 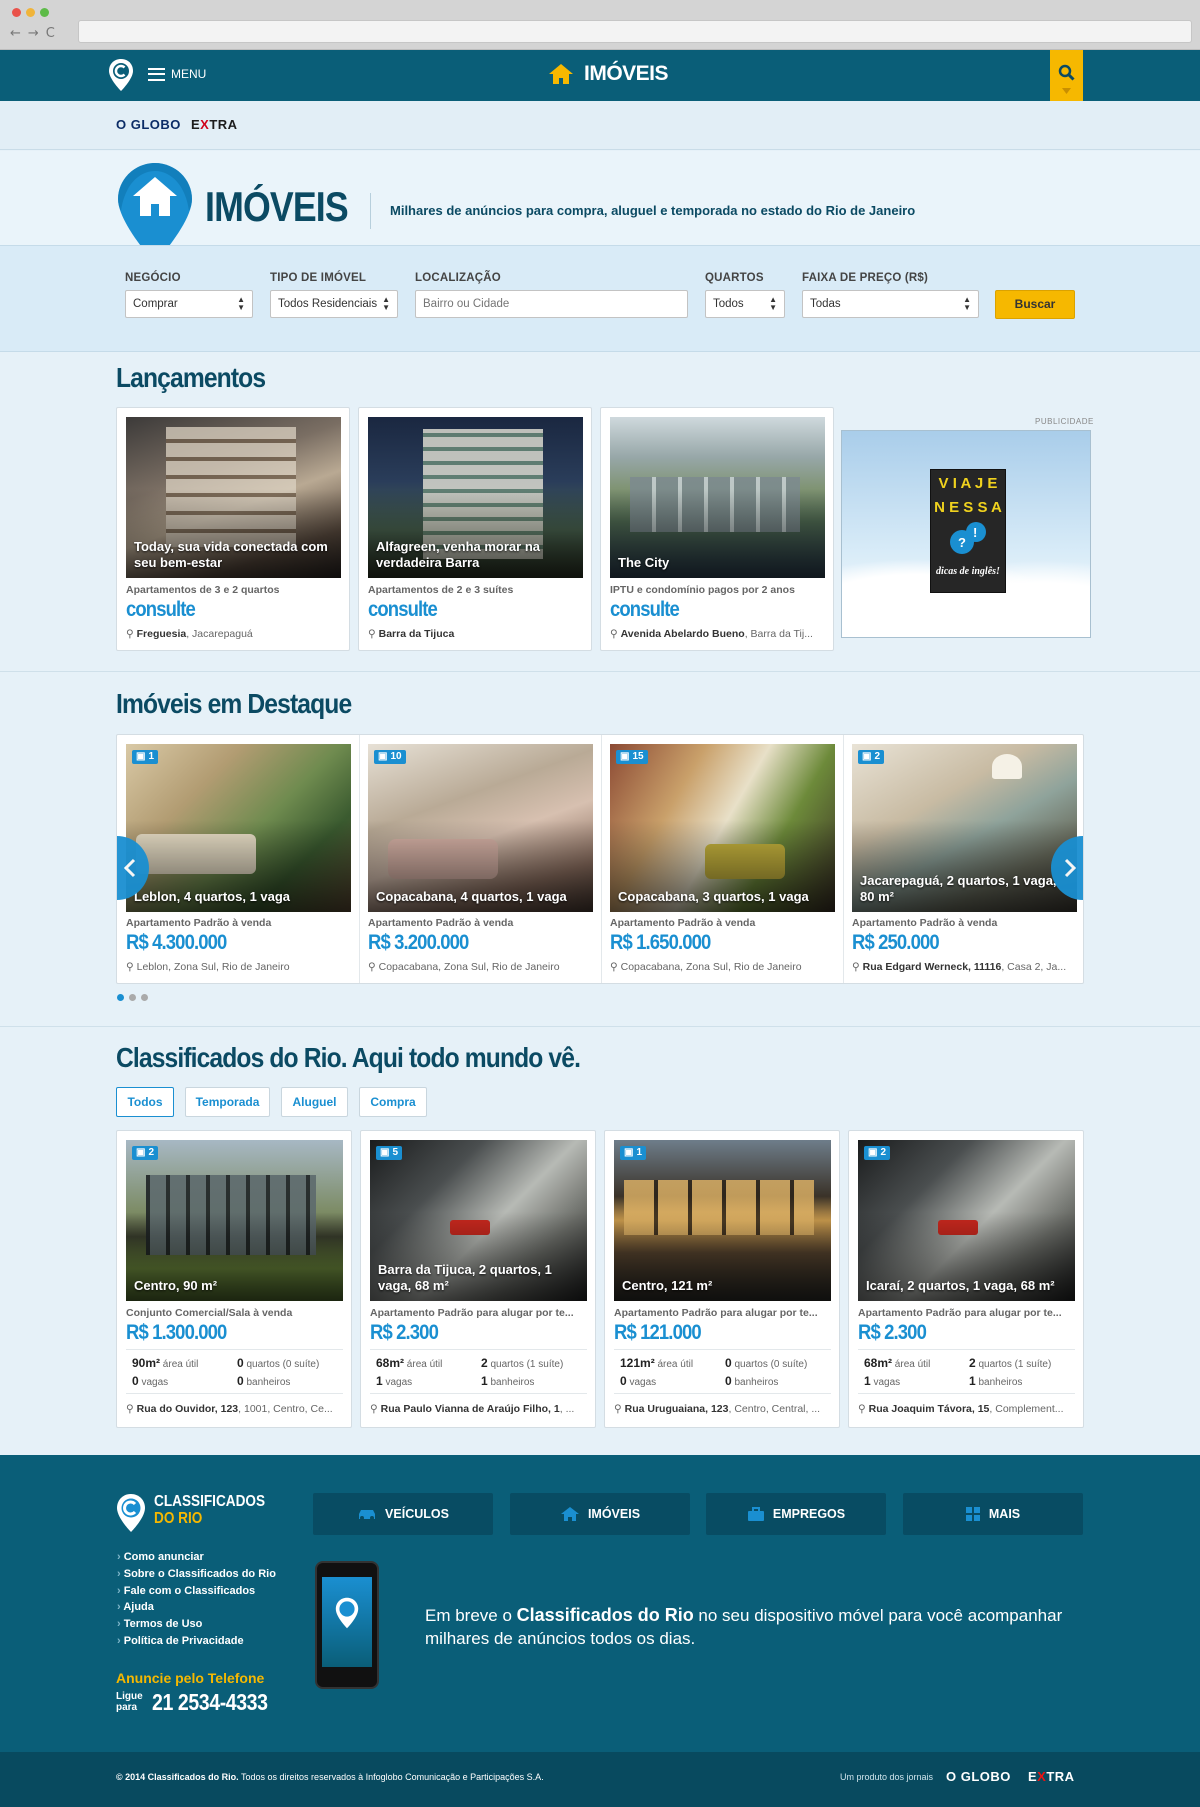 What do you see at coordinates (409, 1363) in the screenshot?
I see `stat-area: 68m² área útil` at bounding box center [409, 1363].